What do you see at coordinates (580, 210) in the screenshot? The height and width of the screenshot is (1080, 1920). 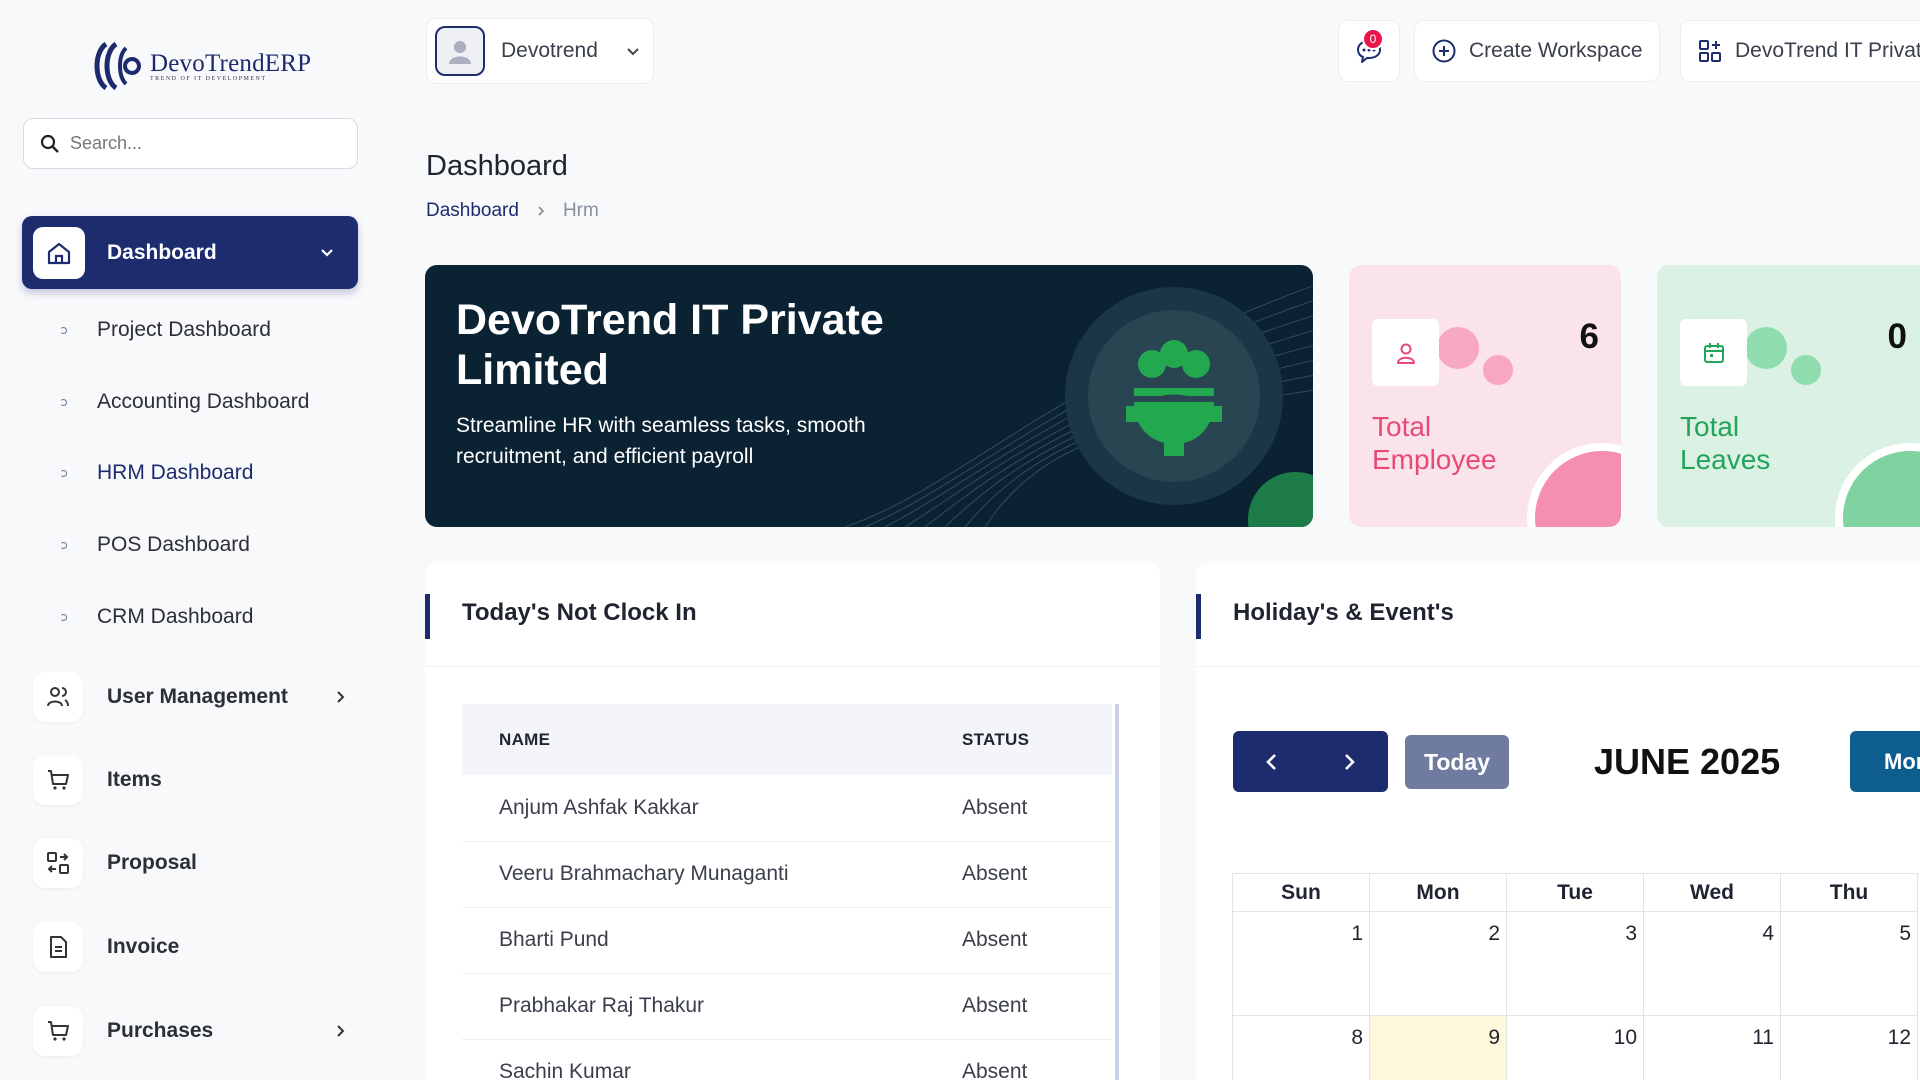 I see `breadcrumb-current: Hrm` at bounding box center [580, 210].